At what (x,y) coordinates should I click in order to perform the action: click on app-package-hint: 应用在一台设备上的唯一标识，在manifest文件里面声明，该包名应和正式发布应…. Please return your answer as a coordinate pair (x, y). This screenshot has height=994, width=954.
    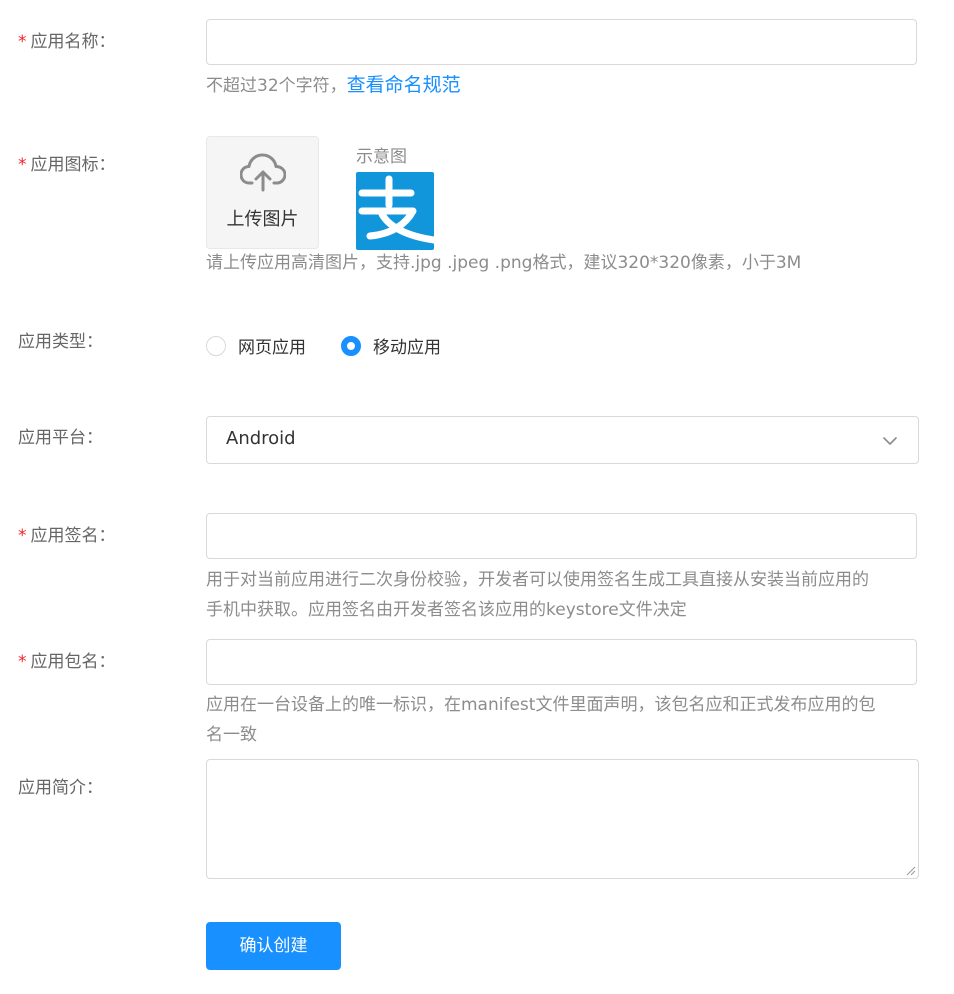
    Looking at the image, I should click on (541, 720).